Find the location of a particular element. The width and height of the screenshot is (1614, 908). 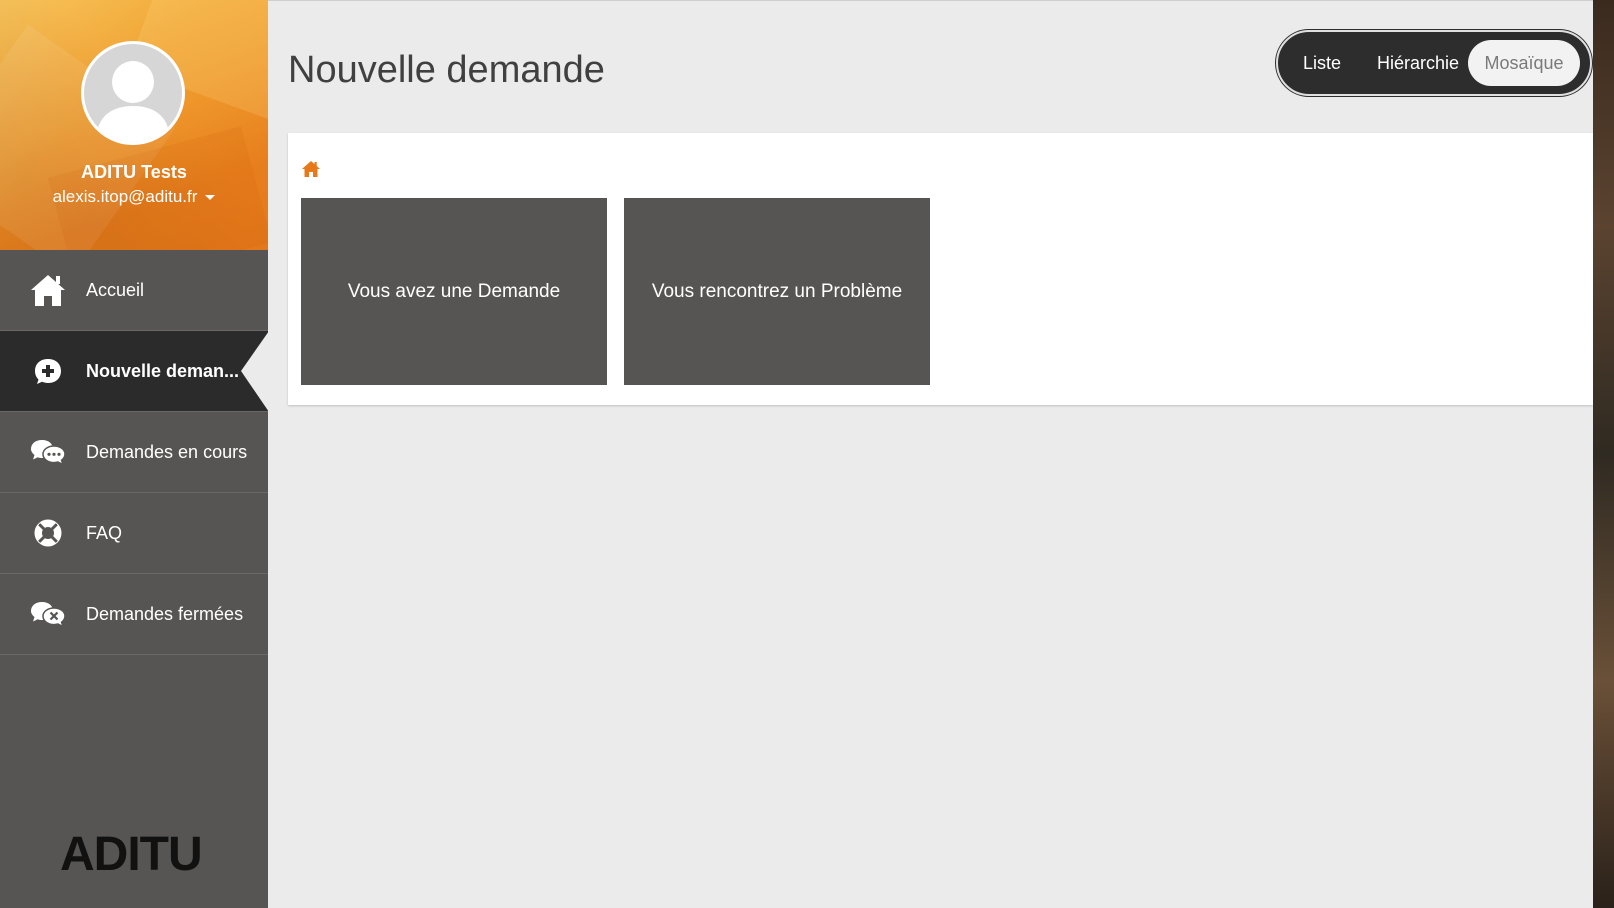

desktop-background is located at coordinates (1603, 454).